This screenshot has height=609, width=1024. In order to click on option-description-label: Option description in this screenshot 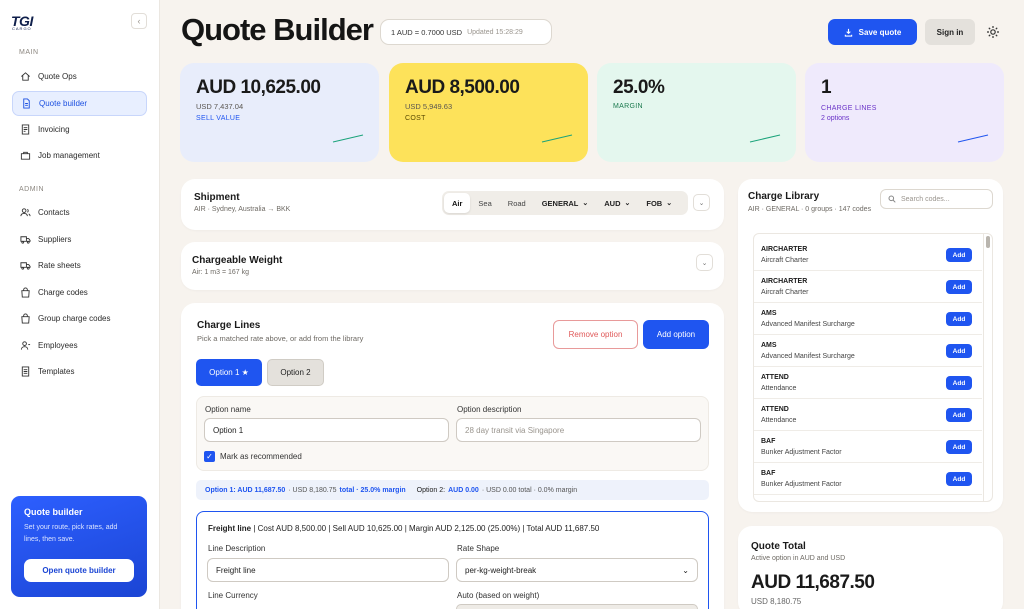, I will do `click(489, 409)`.